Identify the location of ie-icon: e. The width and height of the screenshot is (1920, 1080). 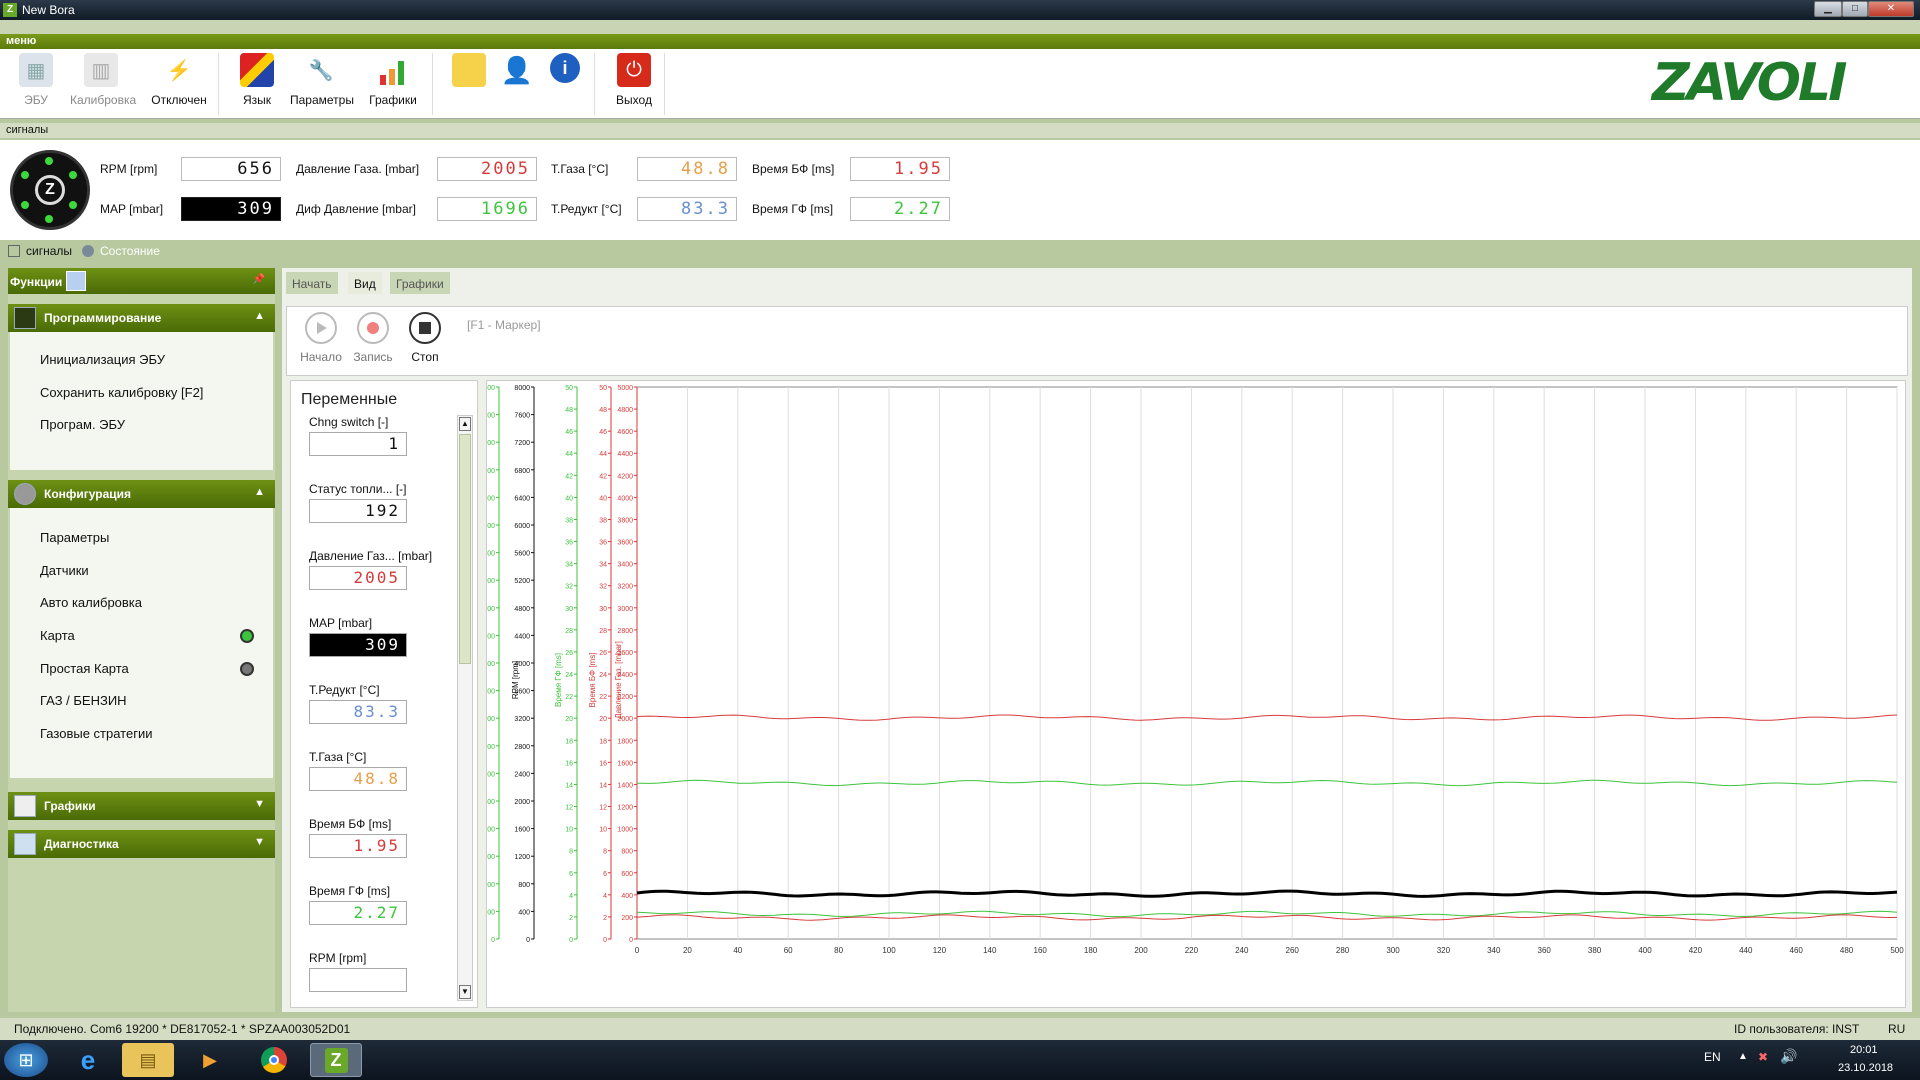
(88, 1060).